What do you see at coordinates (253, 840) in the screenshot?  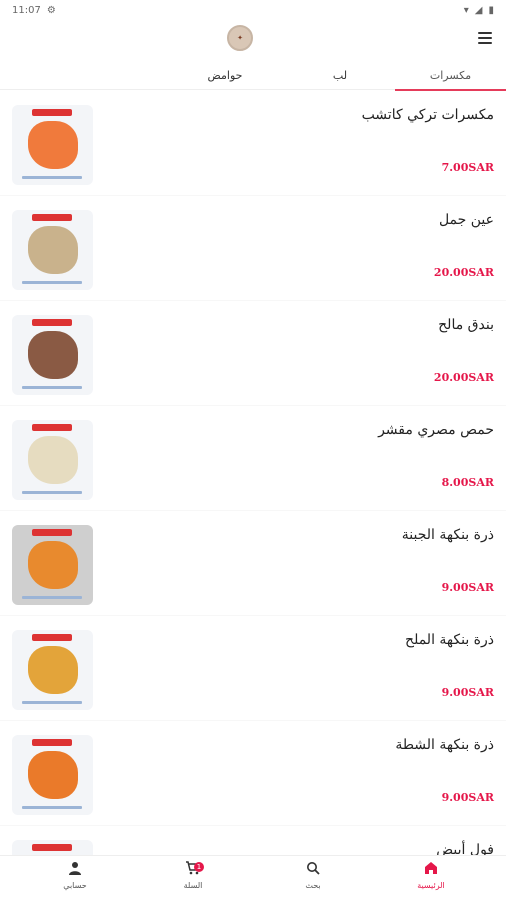 I see `product-item: فول أبيض` at bounding box center [253, 840].